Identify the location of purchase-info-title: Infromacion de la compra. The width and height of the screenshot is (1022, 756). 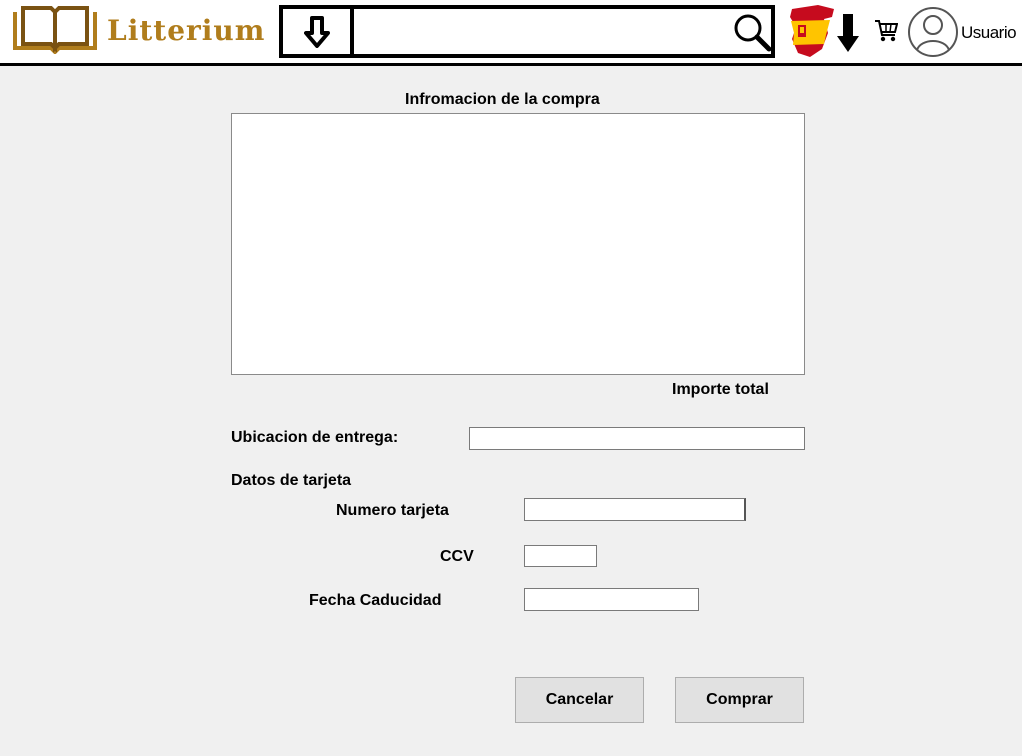
(502, 99).